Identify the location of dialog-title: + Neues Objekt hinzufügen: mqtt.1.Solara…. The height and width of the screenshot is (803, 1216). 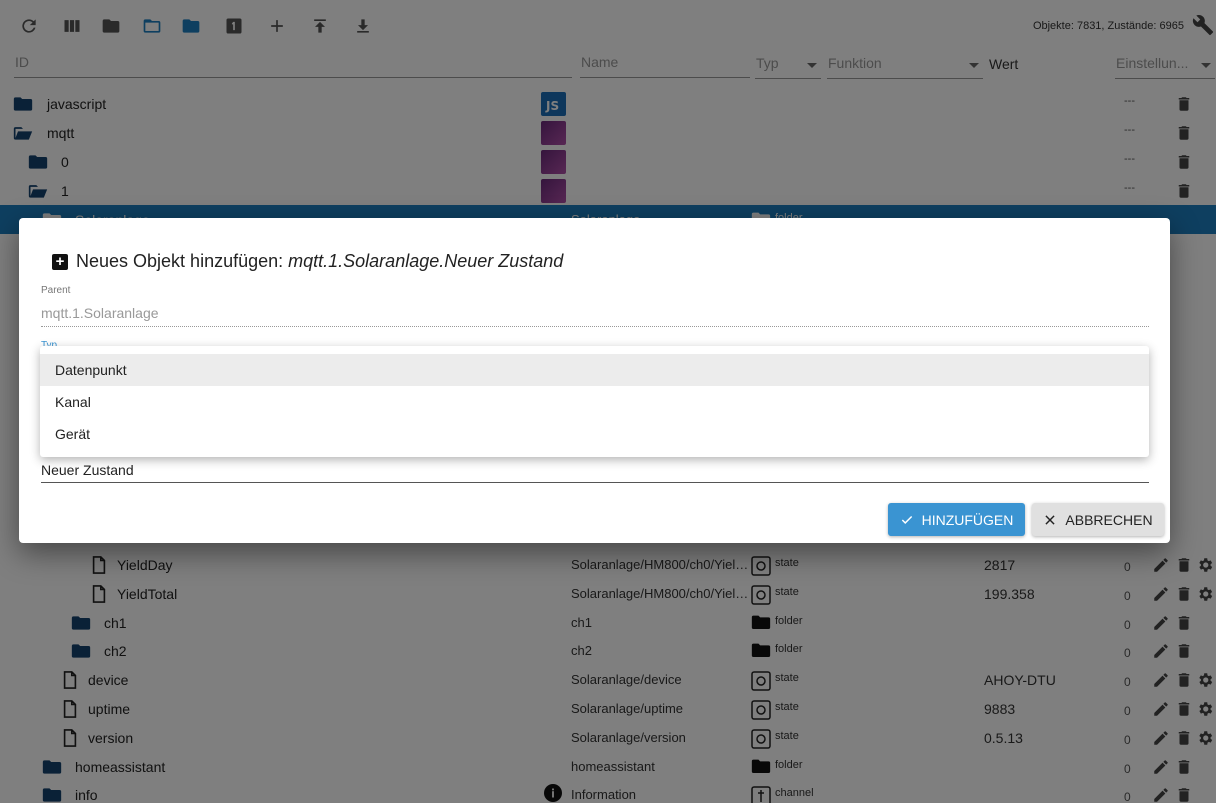
(307, 261).